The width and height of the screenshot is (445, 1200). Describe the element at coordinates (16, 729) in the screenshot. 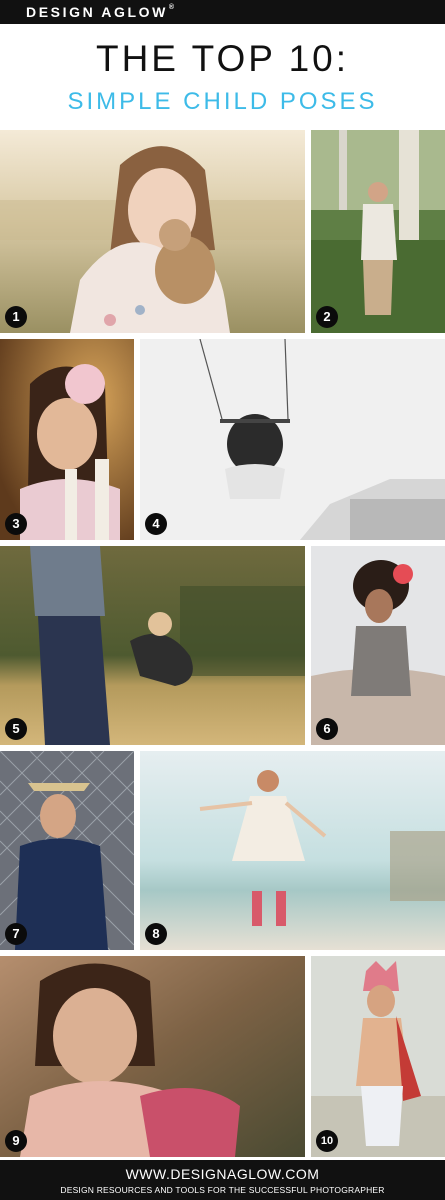

I see `pose-number-5: 5` at that location.